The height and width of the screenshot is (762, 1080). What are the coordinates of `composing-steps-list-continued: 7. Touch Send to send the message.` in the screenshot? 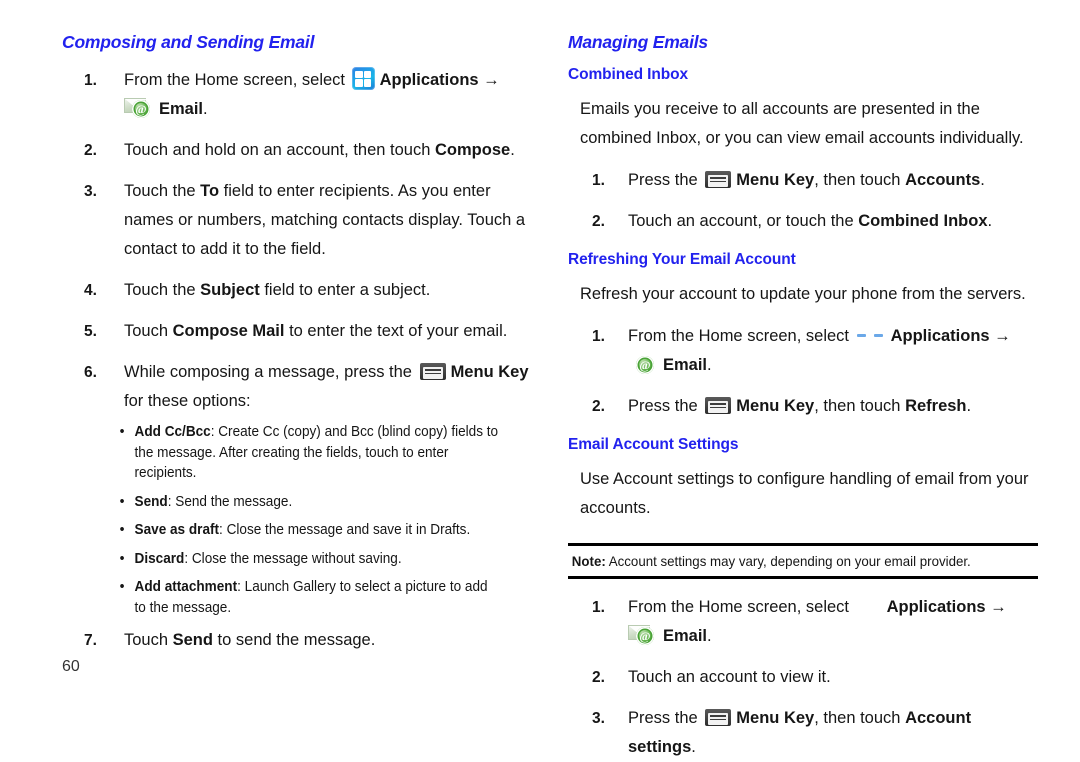 It's located at (297, 640).